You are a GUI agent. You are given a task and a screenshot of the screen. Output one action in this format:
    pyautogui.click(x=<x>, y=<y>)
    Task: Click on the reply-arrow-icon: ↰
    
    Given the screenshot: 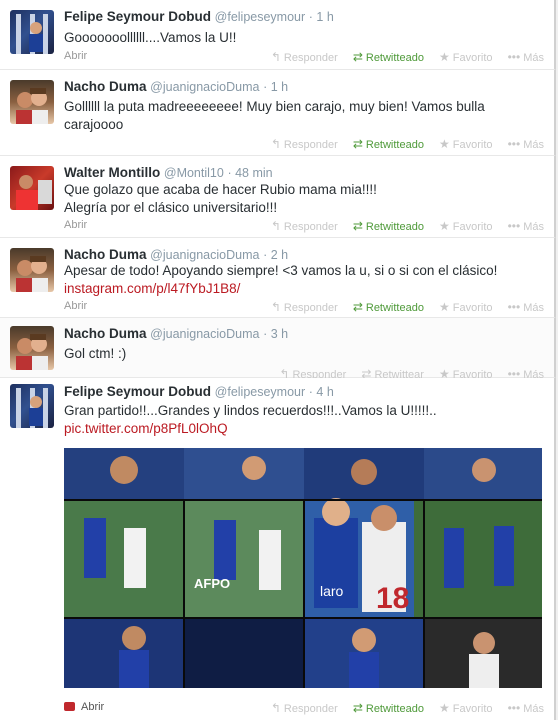 What is the action you would take?
    pyautogui.click(x=275, y=144)
    